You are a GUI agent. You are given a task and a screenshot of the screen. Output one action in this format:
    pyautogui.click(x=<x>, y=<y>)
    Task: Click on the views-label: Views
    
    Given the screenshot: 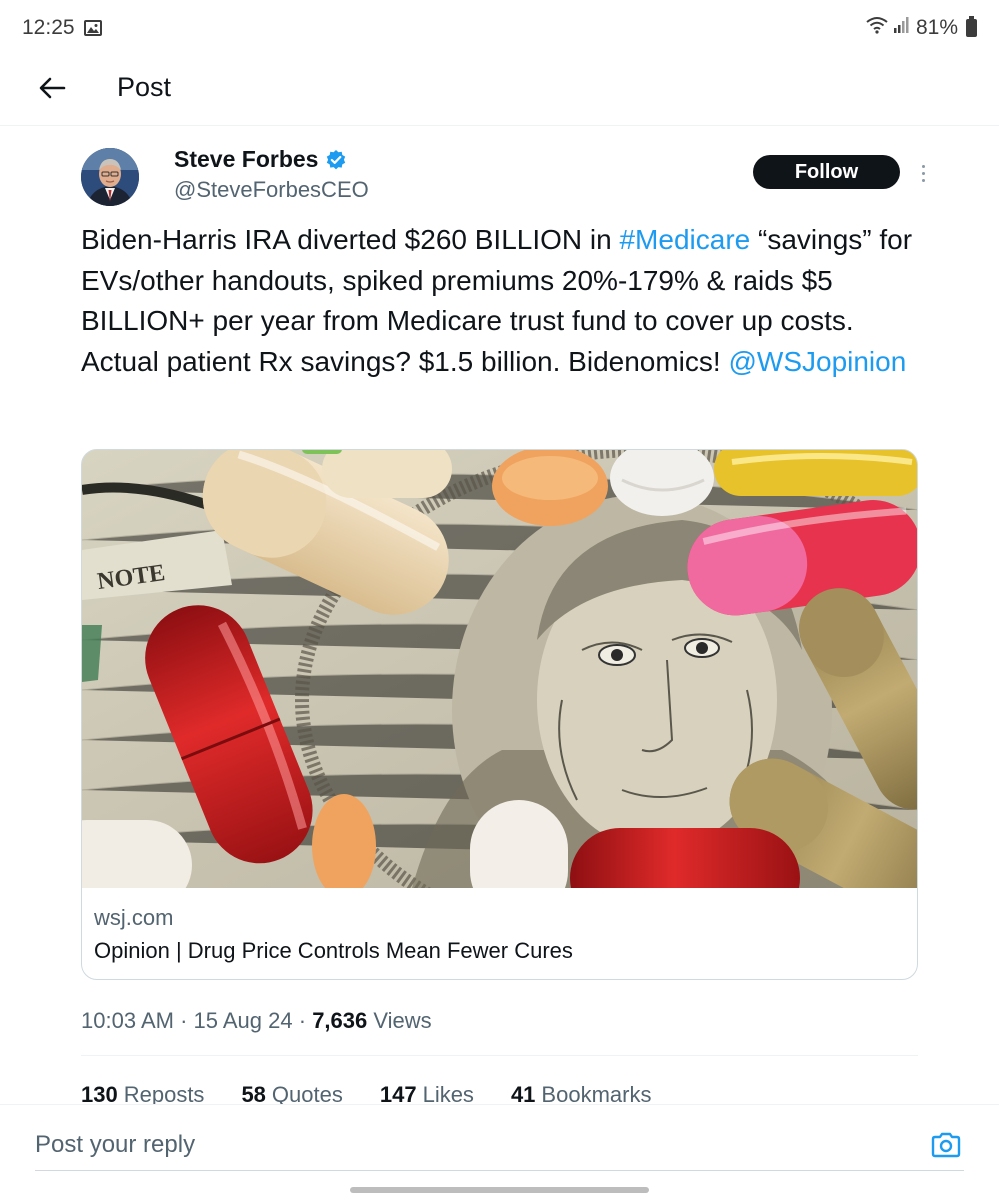 What is the action you would take?
    pyautogui.click(x=399, y=1020)
    